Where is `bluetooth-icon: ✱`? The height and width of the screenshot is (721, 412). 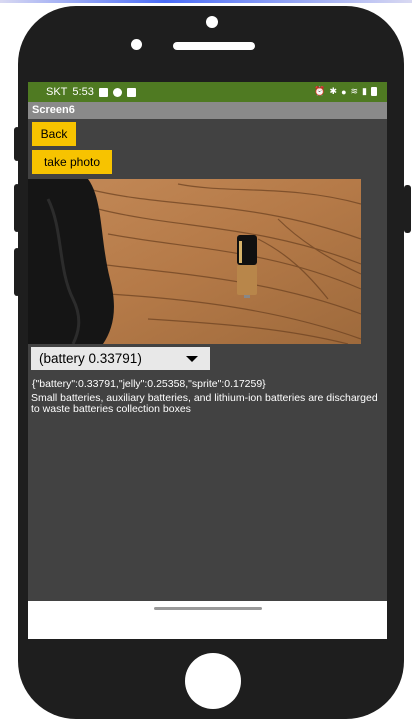
bluetooth-icon: ✱ is located at coordinates (333, 91).